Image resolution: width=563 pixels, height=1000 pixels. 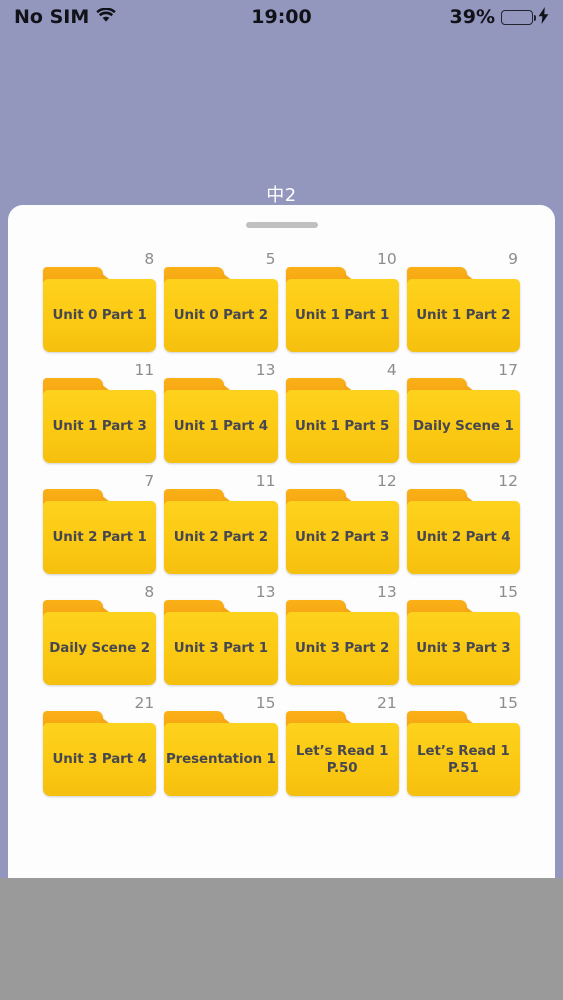 I want to click on folder-icon: Unit 3 Part 4, so click(x=100, y=753).